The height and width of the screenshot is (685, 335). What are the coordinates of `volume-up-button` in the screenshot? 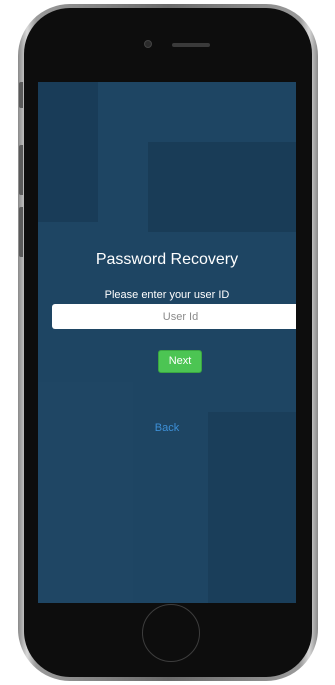 It's located at (21, 170).